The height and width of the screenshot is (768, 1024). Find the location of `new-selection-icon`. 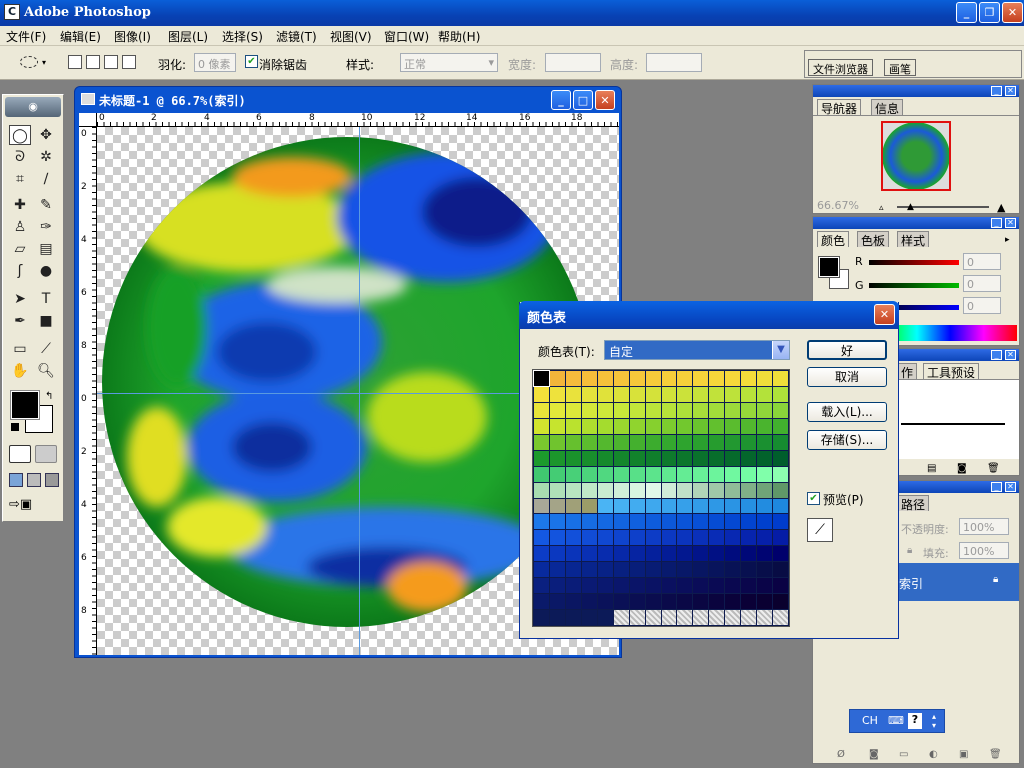

new-selection-icon is located at coordinates (75, 62).